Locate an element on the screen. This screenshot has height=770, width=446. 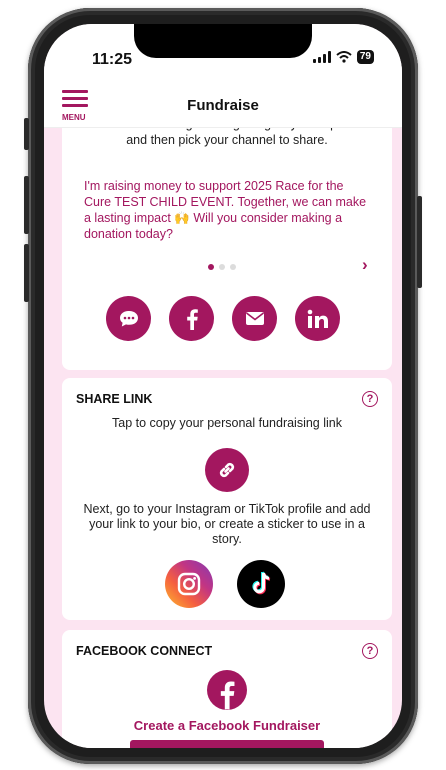
facebook-connect-icon is located at coordinates (227, 690).